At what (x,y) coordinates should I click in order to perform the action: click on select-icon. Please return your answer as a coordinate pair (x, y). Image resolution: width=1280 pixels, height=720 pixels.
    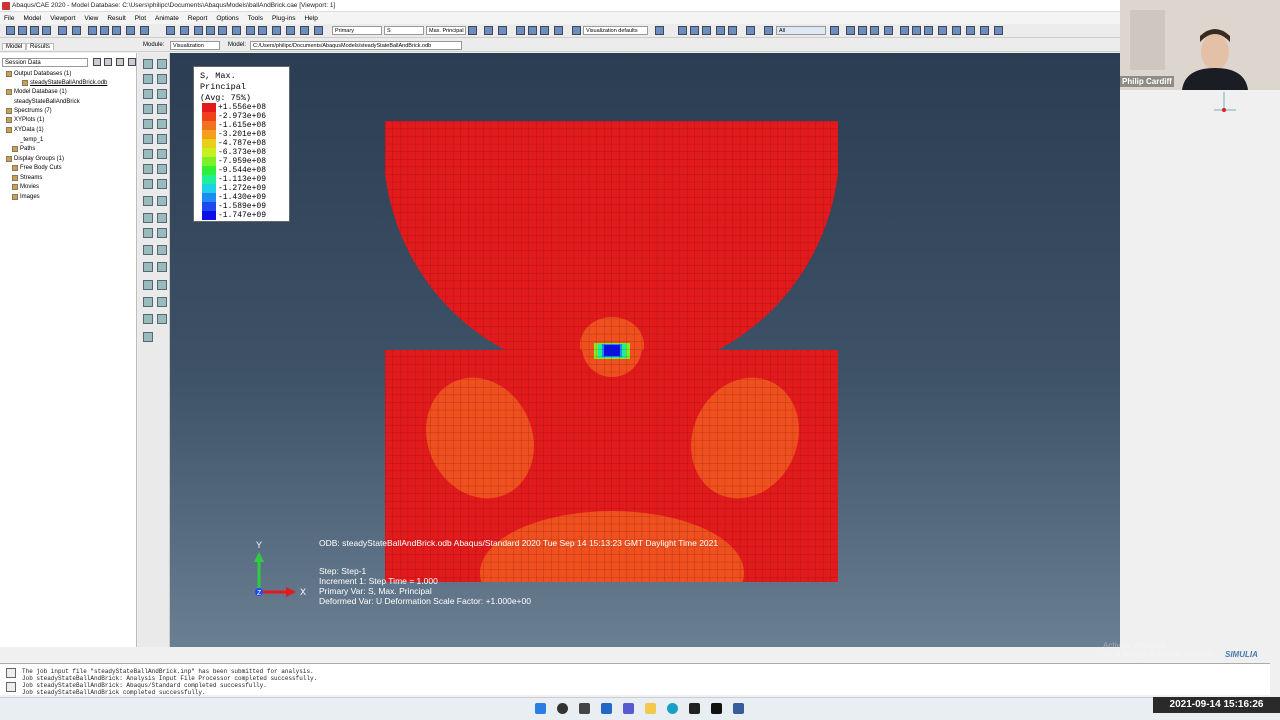
    Looking at the image, I should click on (210, 30).